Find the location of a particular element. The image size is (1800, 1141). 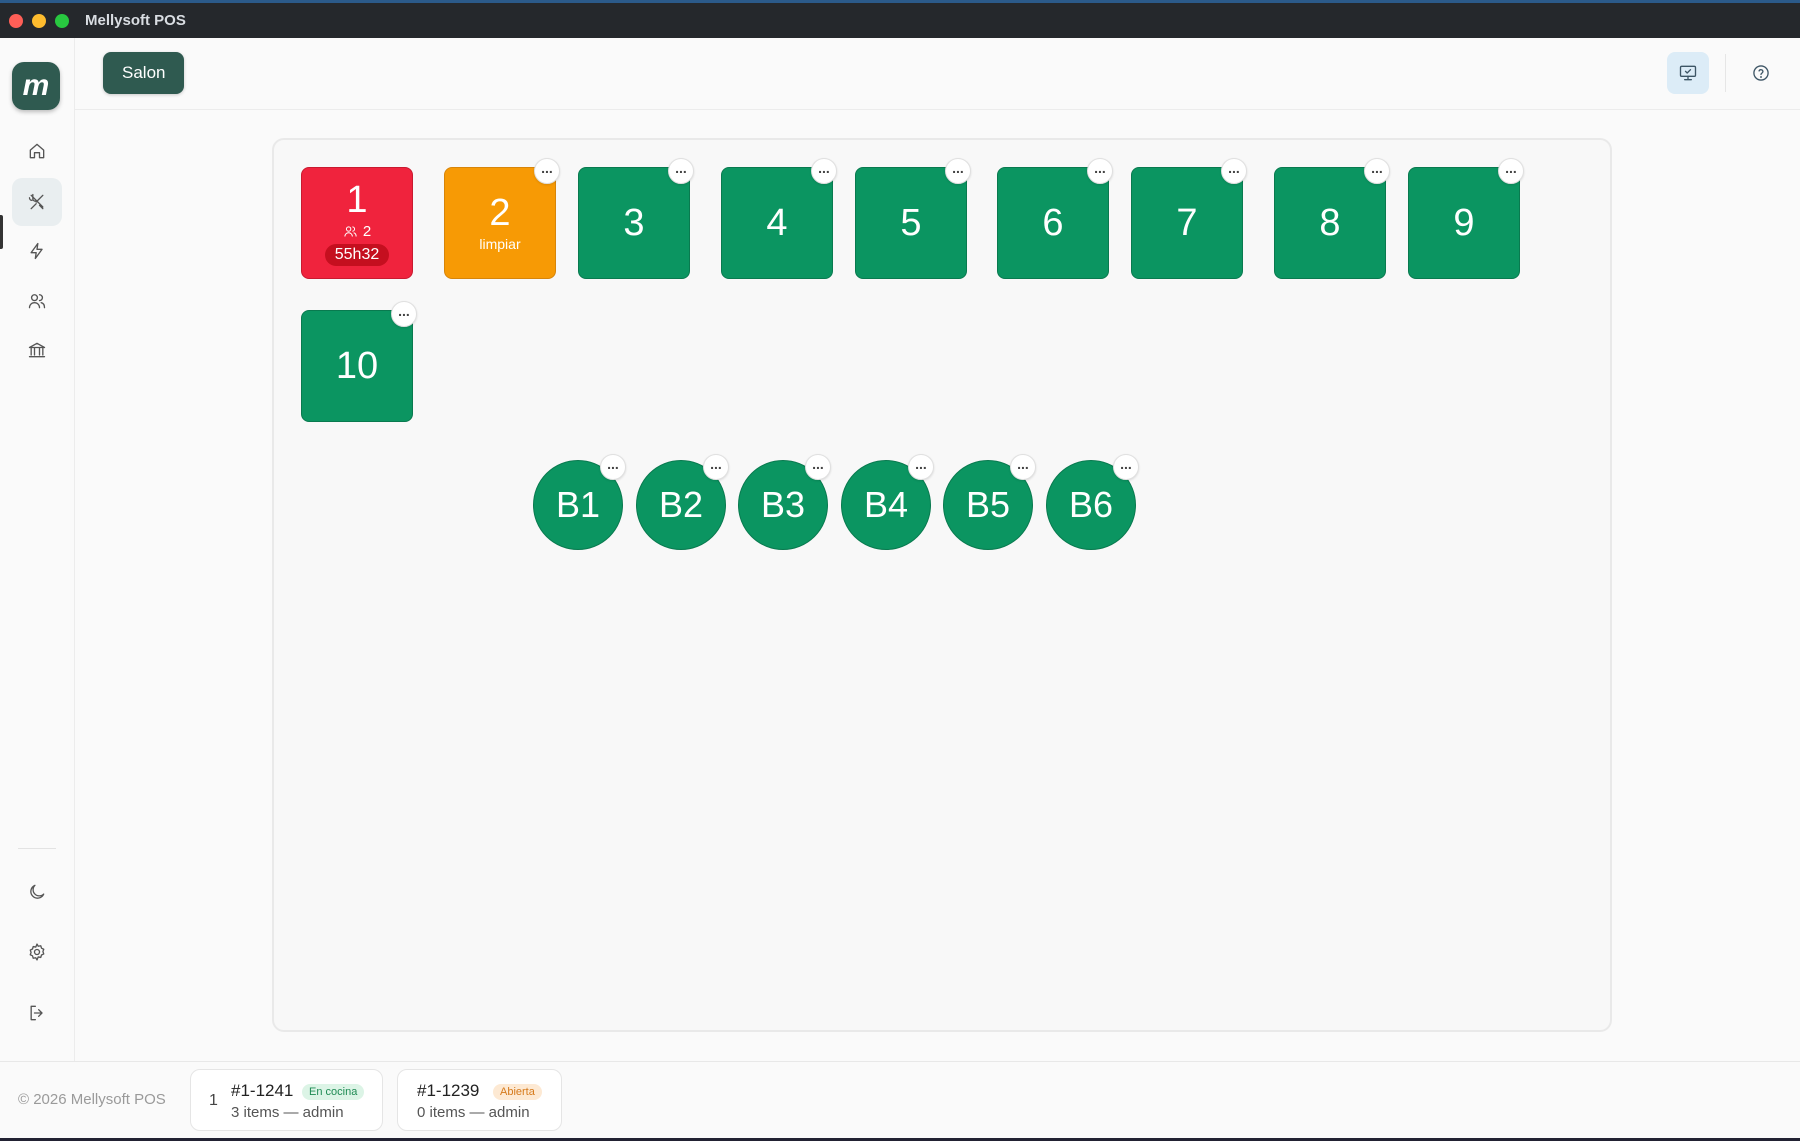

window-title: Mellysoft POS is located at coordinates (135, 20).